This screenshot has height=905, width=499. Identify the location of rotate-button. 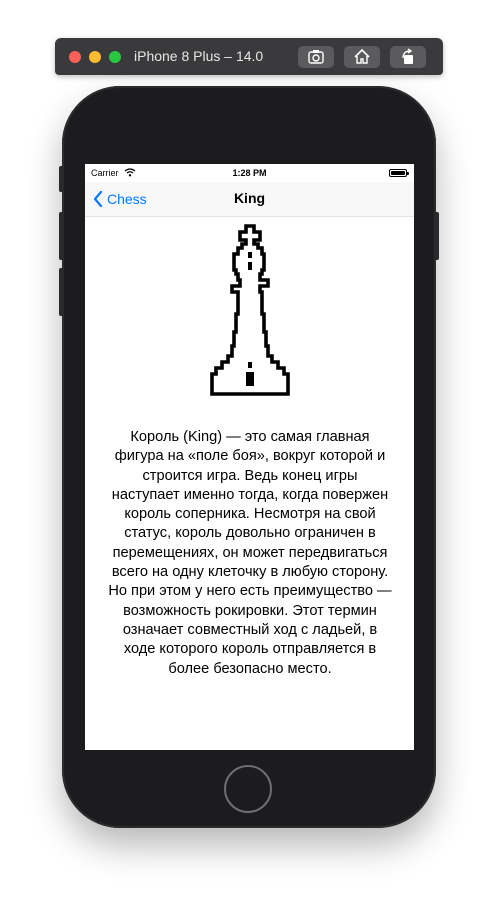
(408, 57).